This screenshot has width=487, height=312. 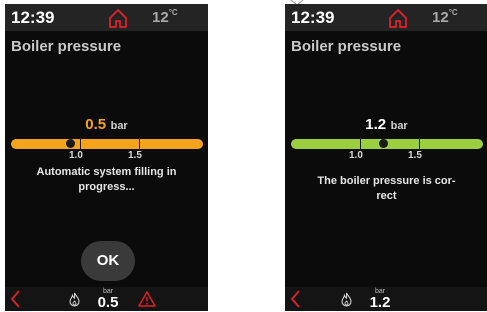 What do you see at coordinates (376, 124) in the screenshot?
I see `pressure-value: 1.2` at bounding box center [376, 124].